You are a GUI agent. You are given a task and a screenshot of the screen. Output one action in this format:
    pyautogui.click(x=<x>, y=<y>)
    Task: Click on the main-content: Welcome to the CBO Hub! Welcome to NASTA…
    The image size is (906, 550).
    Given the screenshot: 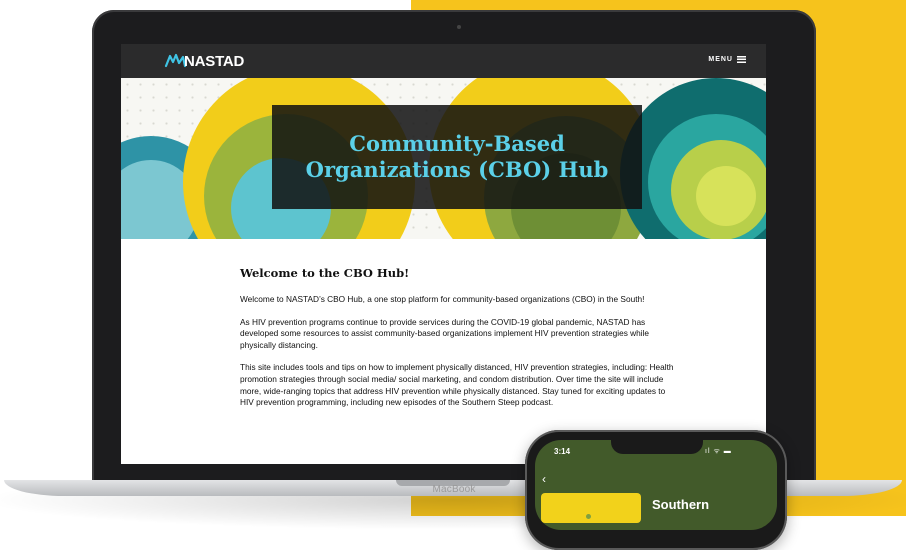 What is the action you would take?
    pyautogui.click(x=460, y=343)
    